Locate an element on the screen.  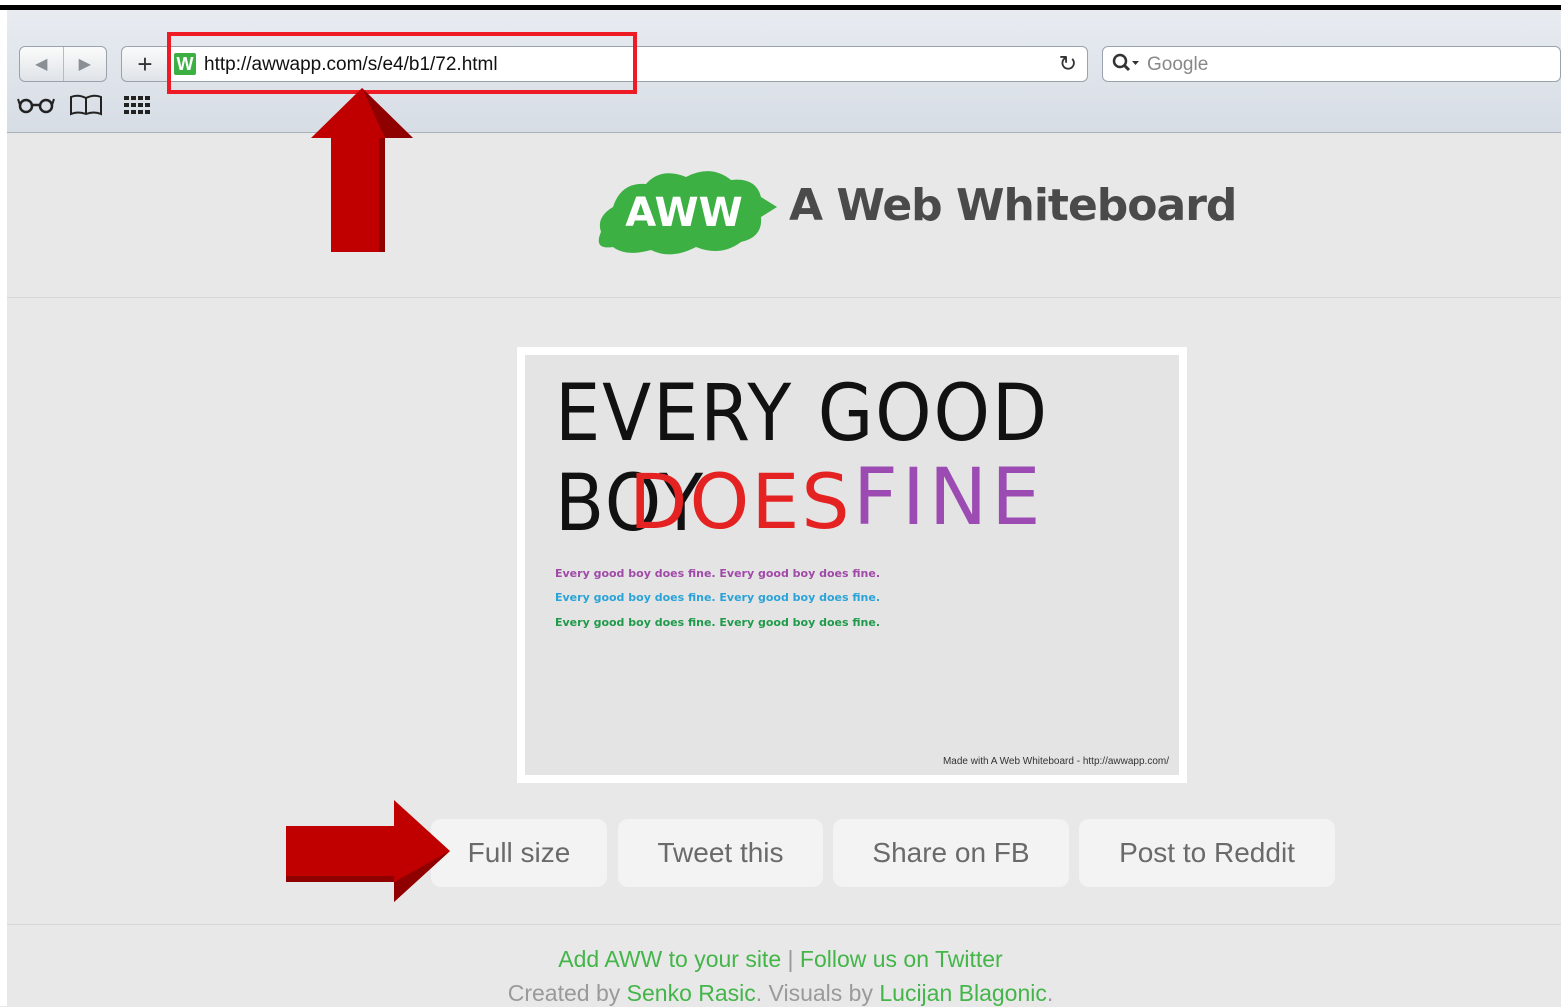
new-tab-button: + is located at coordinates (144, 64).